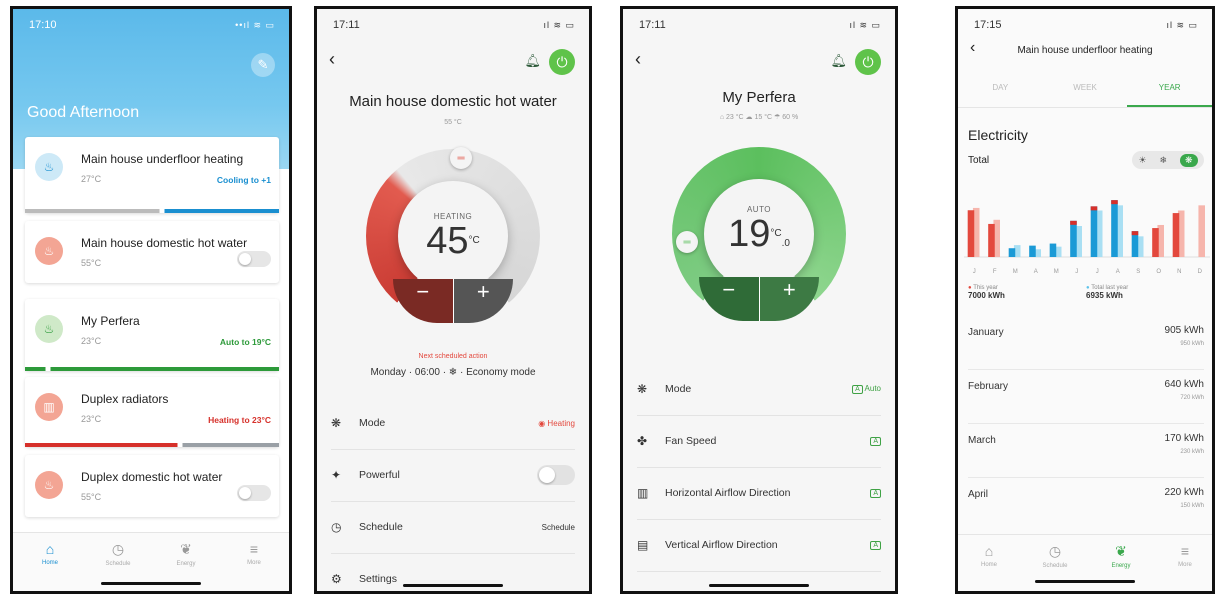  I want to click on dial-controls: − +, so click(453, 301).